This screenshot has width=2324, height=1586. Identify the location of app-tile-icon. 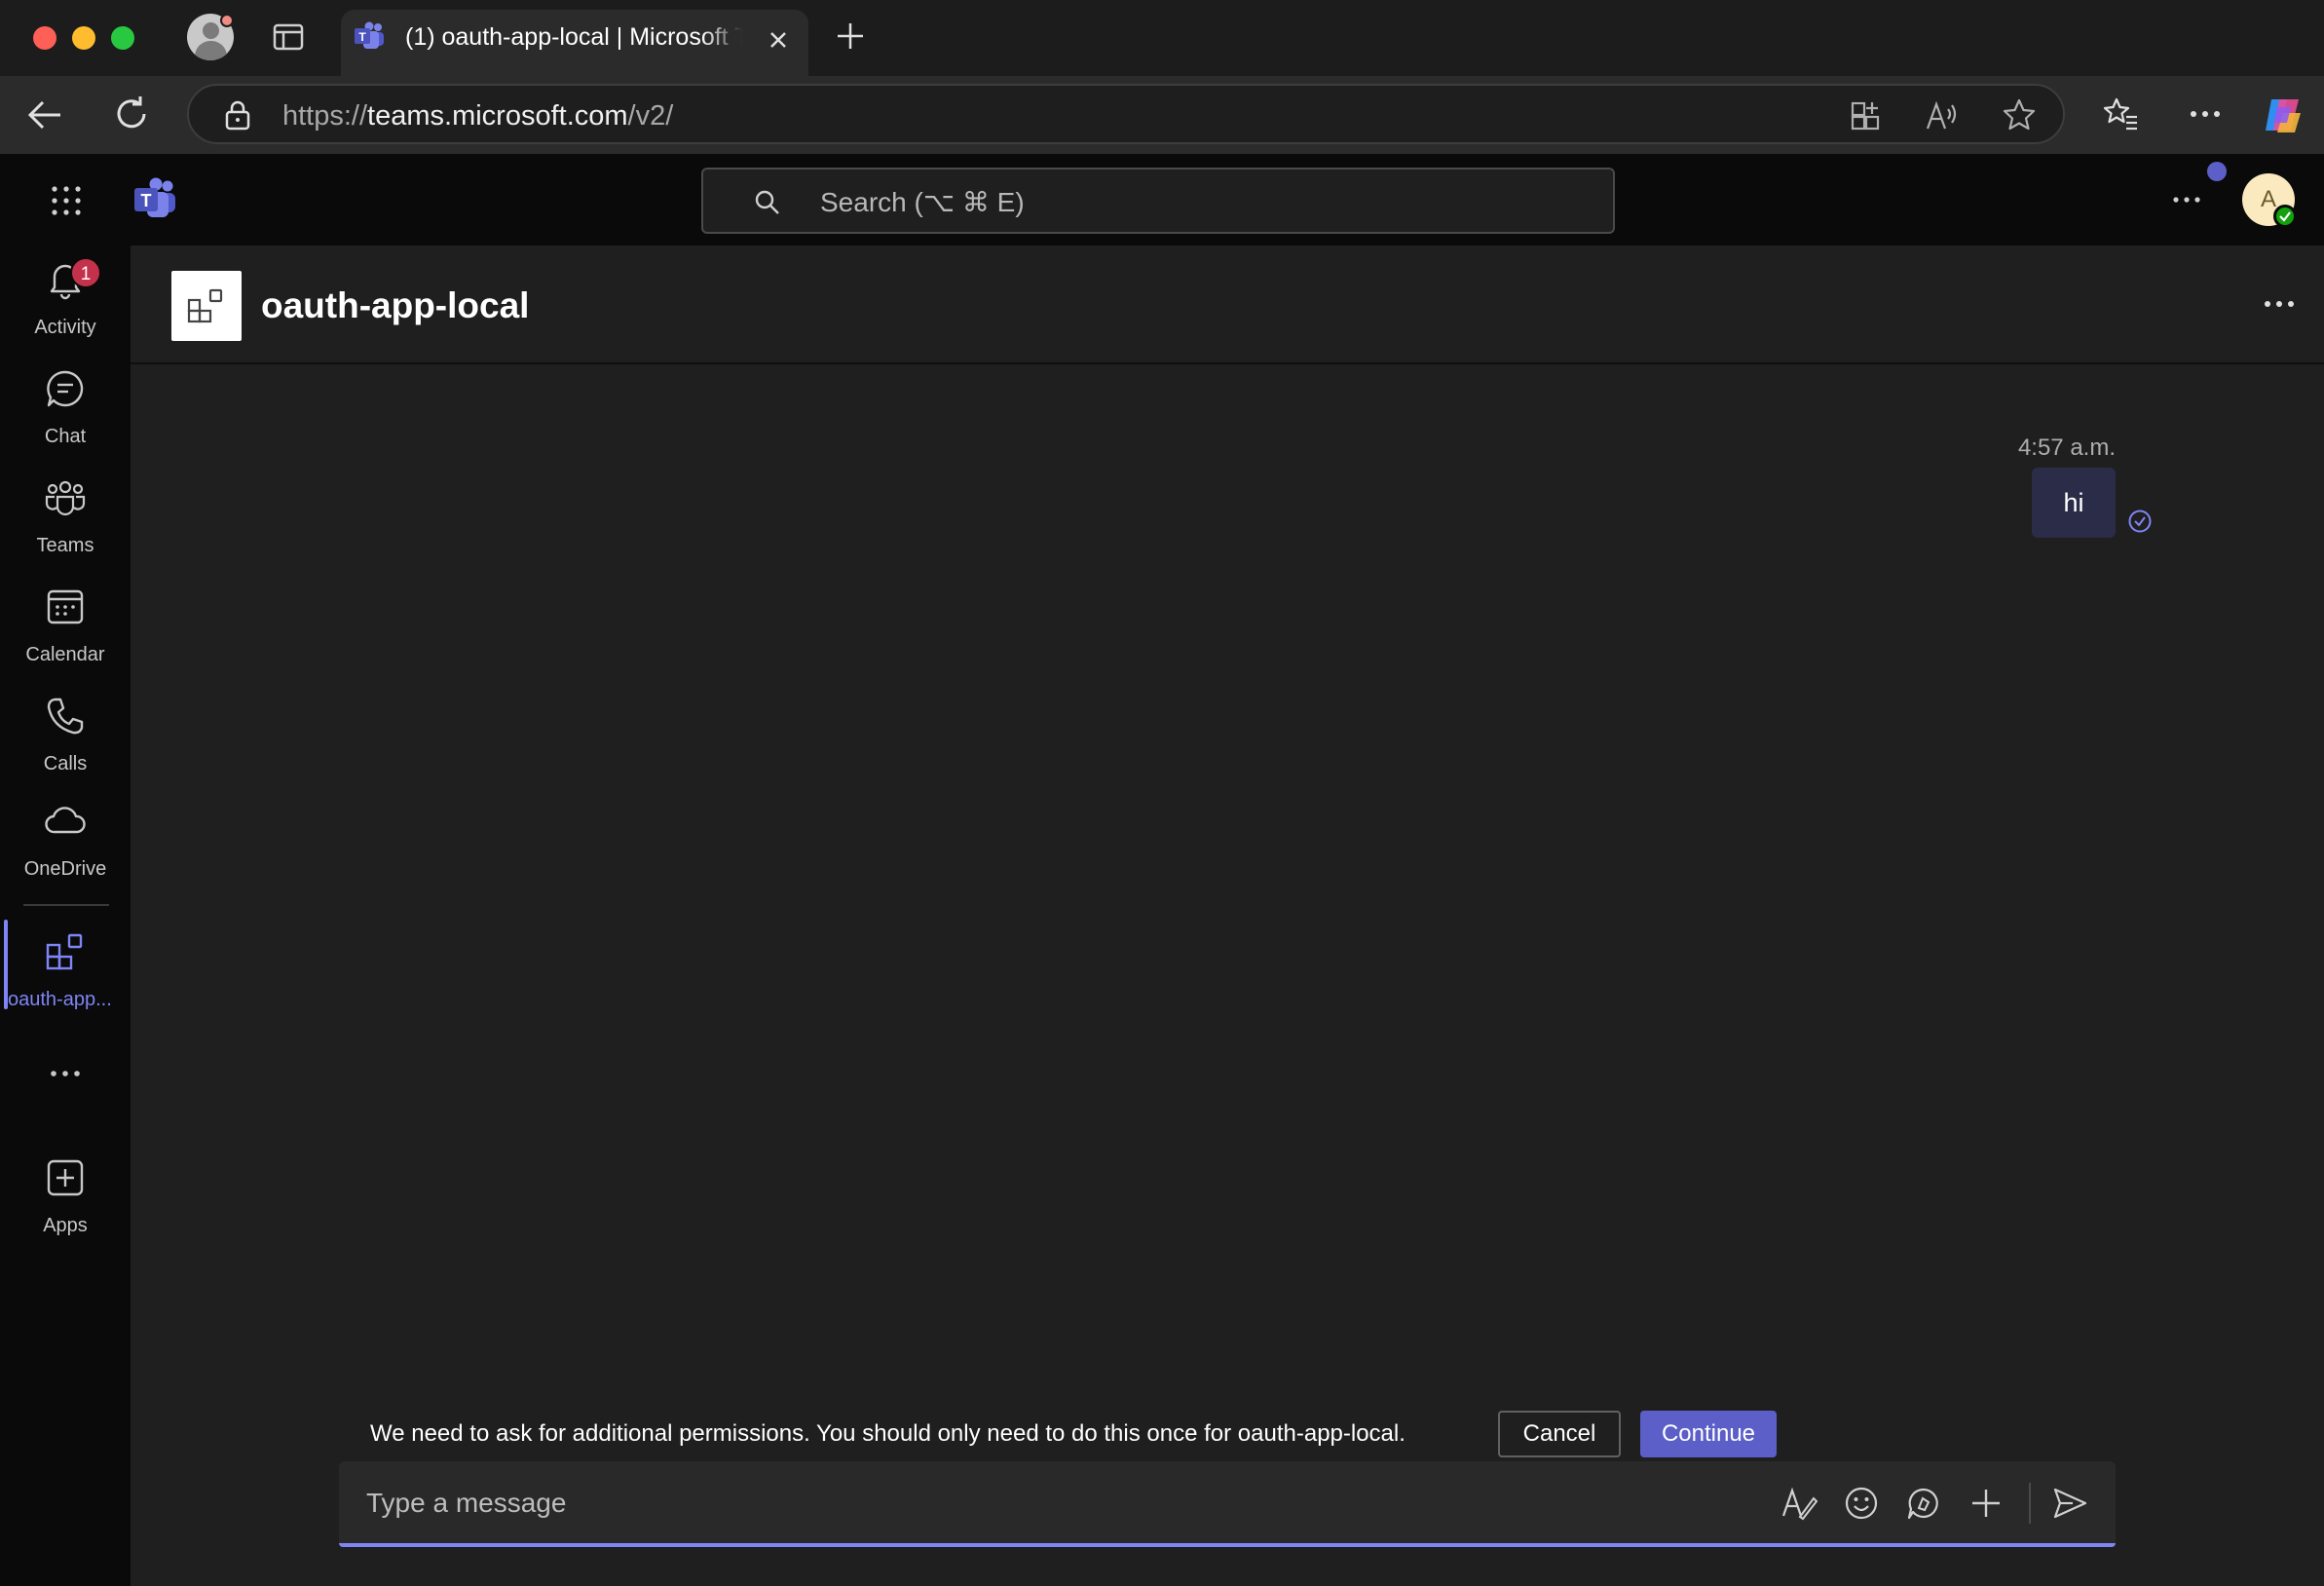
(205, 305).